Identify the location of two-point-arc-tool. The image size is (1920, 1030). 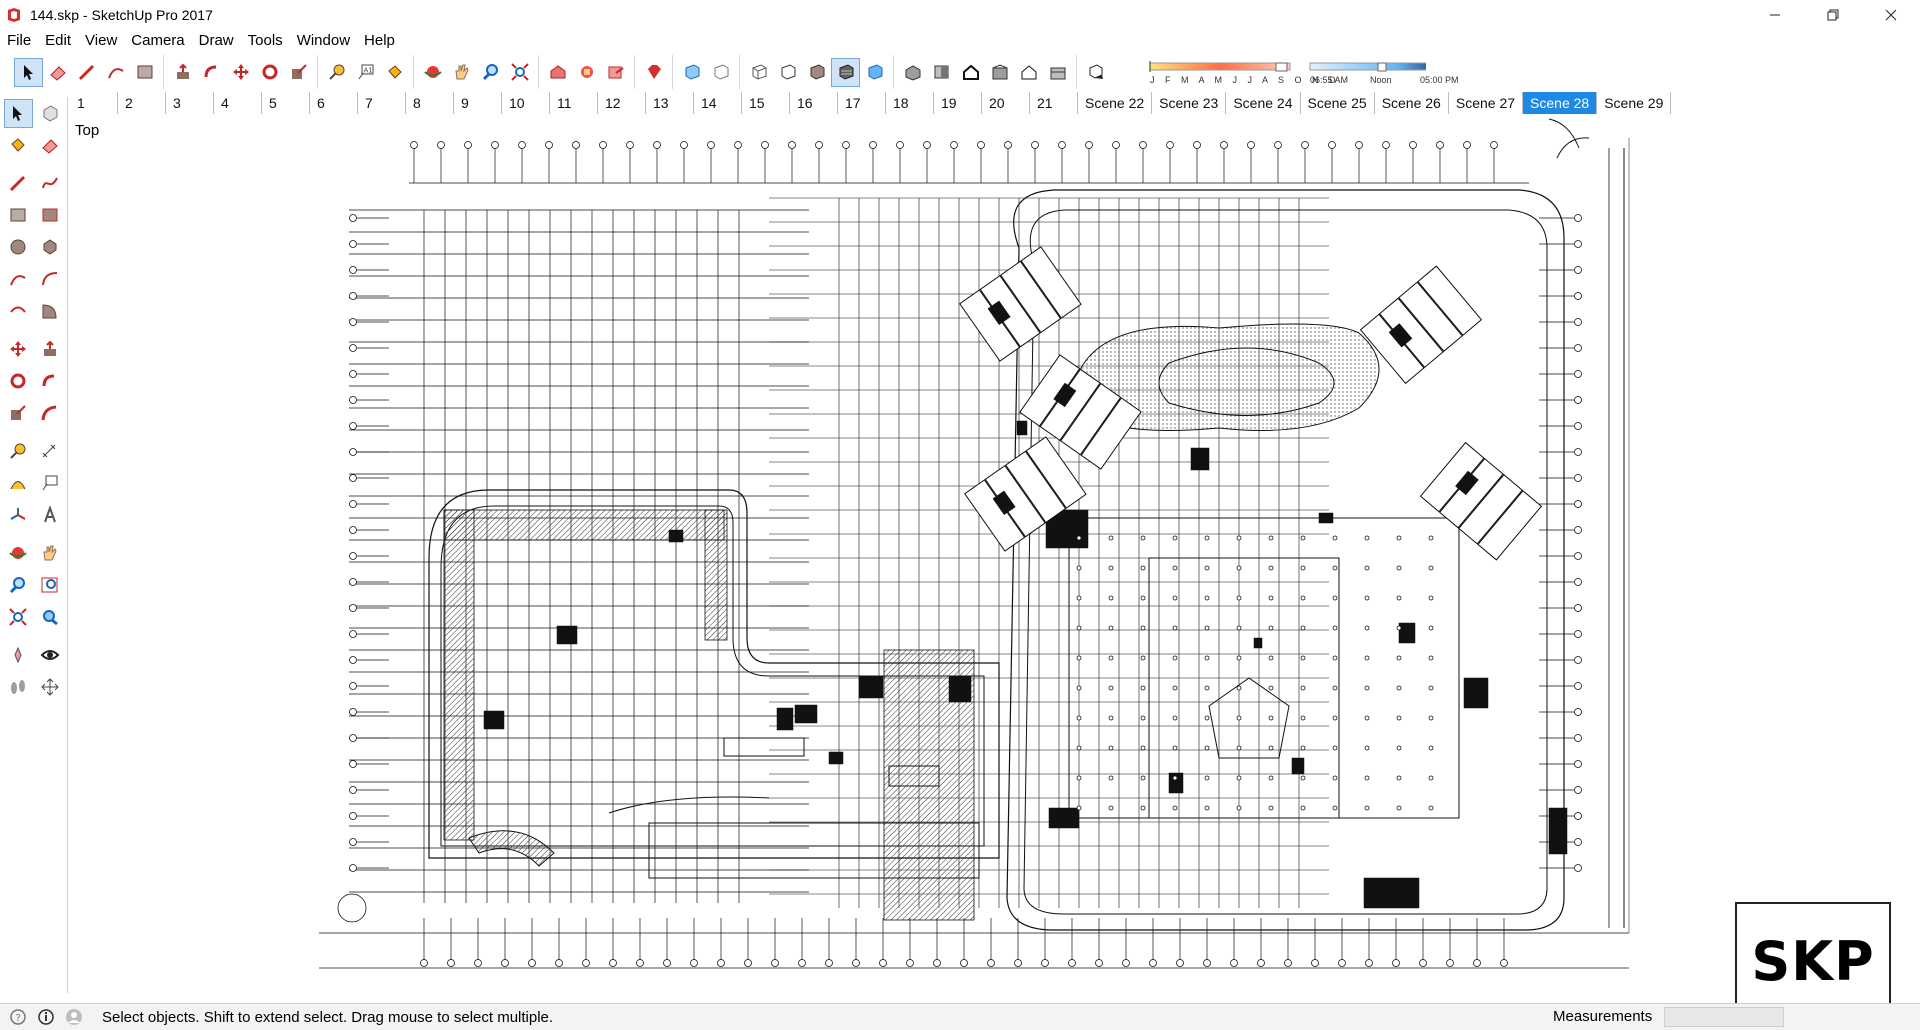
(50, 279).